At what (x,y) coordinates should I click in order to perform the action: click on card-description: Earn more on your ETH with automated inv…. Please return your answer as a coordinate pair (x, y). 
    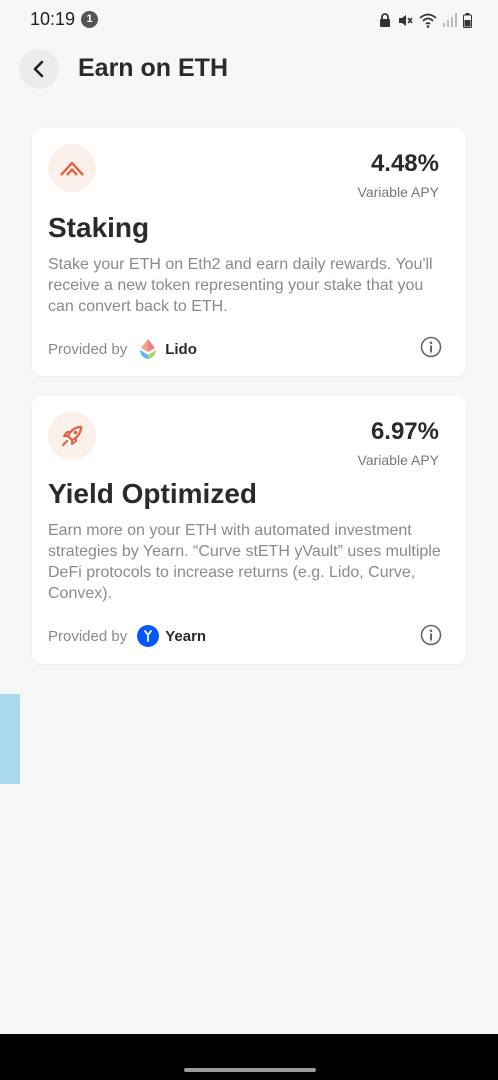
    Looking at the image, I should click on (244, 562).